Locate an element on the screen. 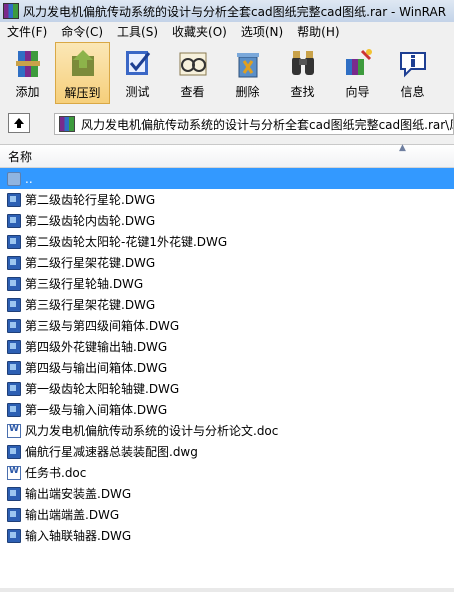 The height and width of the screenshot is (592, 454). find-button: 查找 is located at coordinates (302, 73).